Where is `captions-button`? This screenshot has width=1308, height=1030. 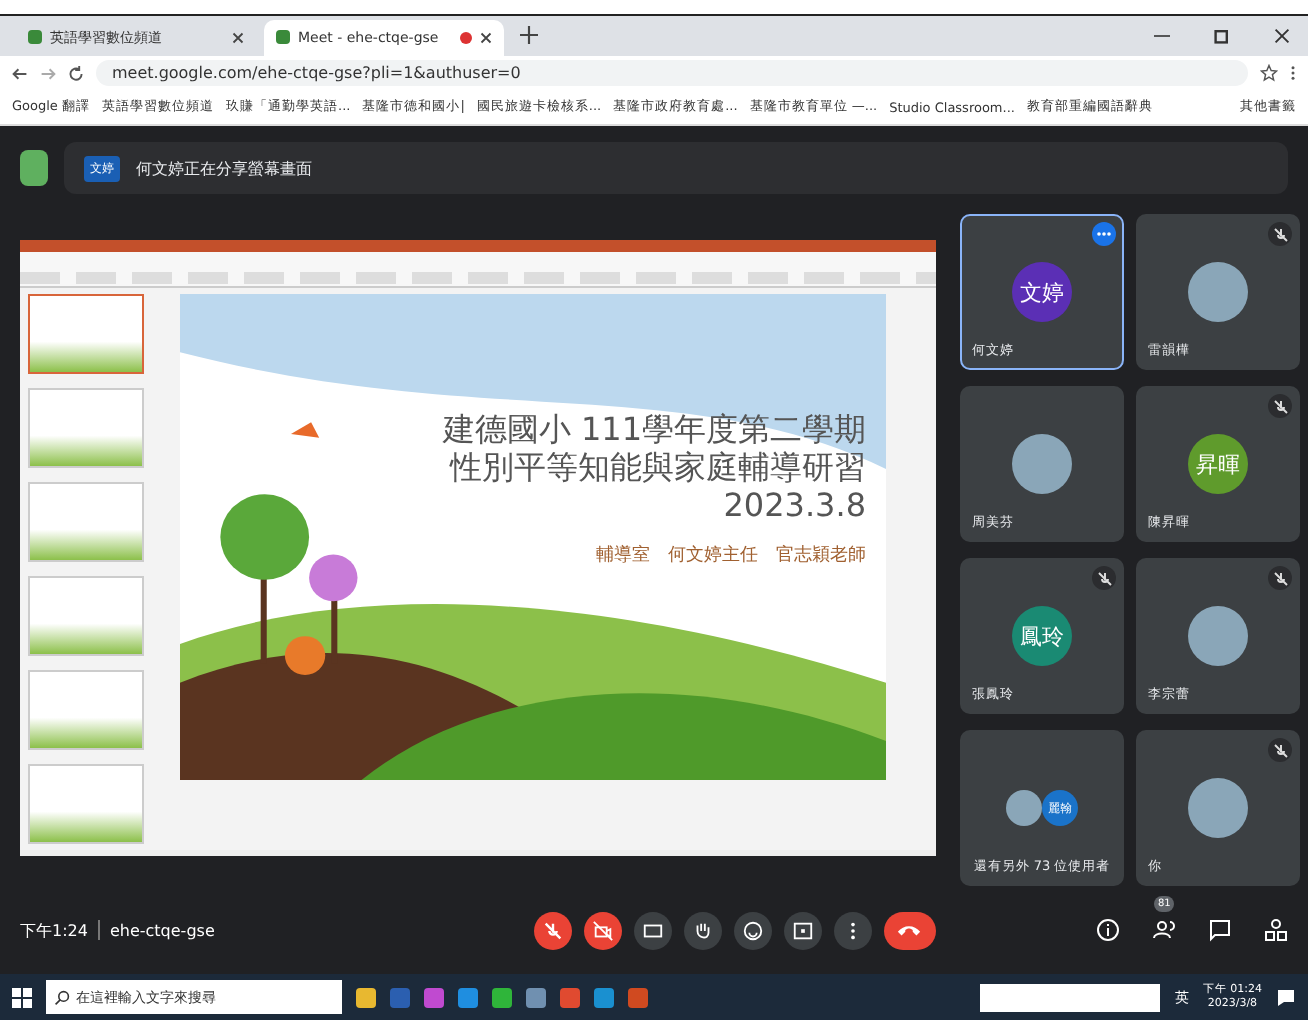 captions-button is located at coordinates (652, 930).